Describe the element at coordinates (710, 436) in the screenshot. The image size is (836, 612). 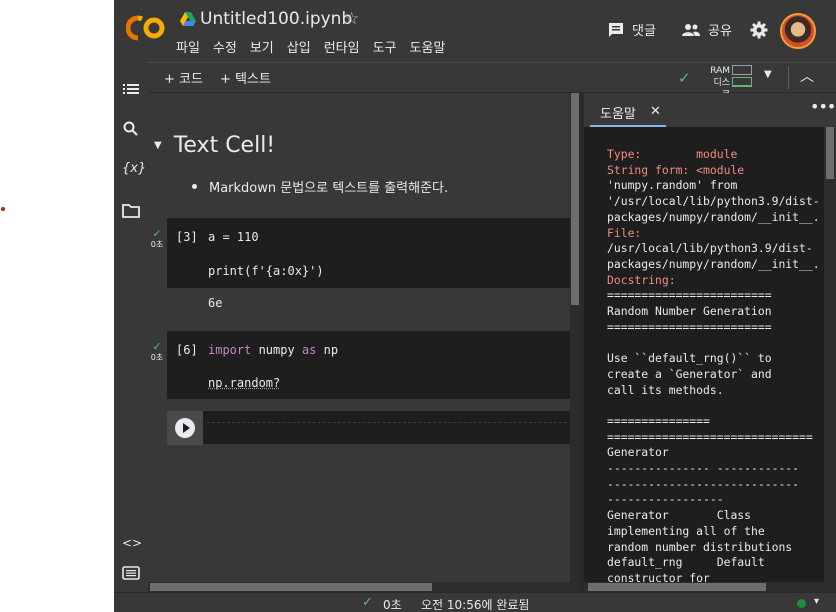
I see `docstring-line: ==============================` at that location.